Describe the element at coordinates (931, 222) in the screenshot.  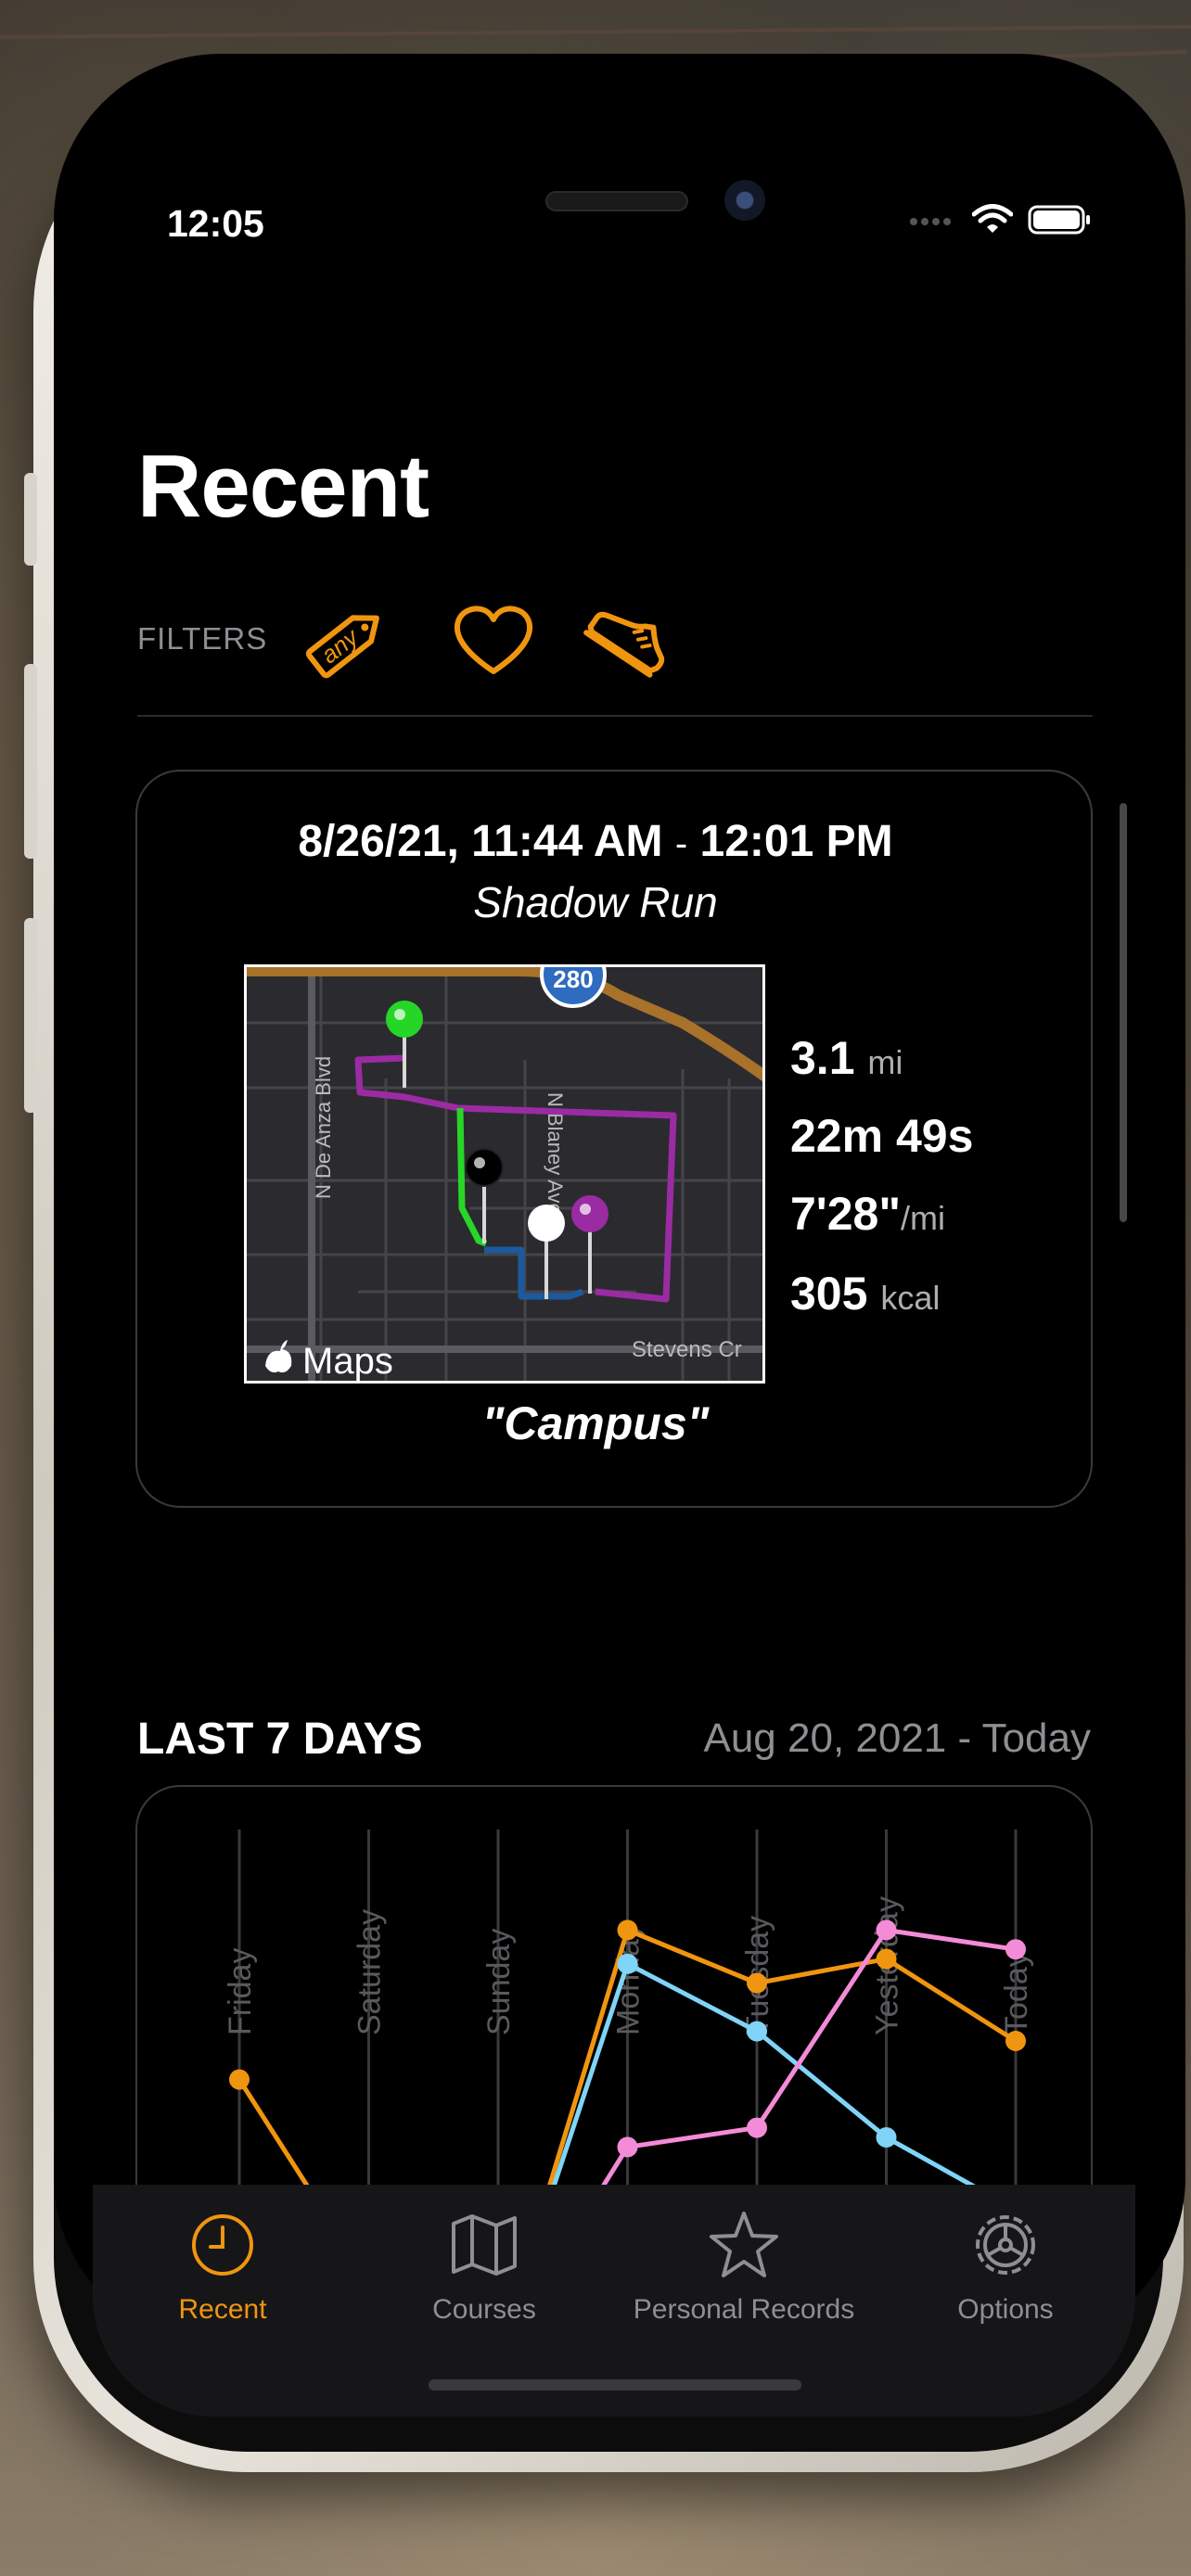
I see `cellular-signal-icon` at that location.